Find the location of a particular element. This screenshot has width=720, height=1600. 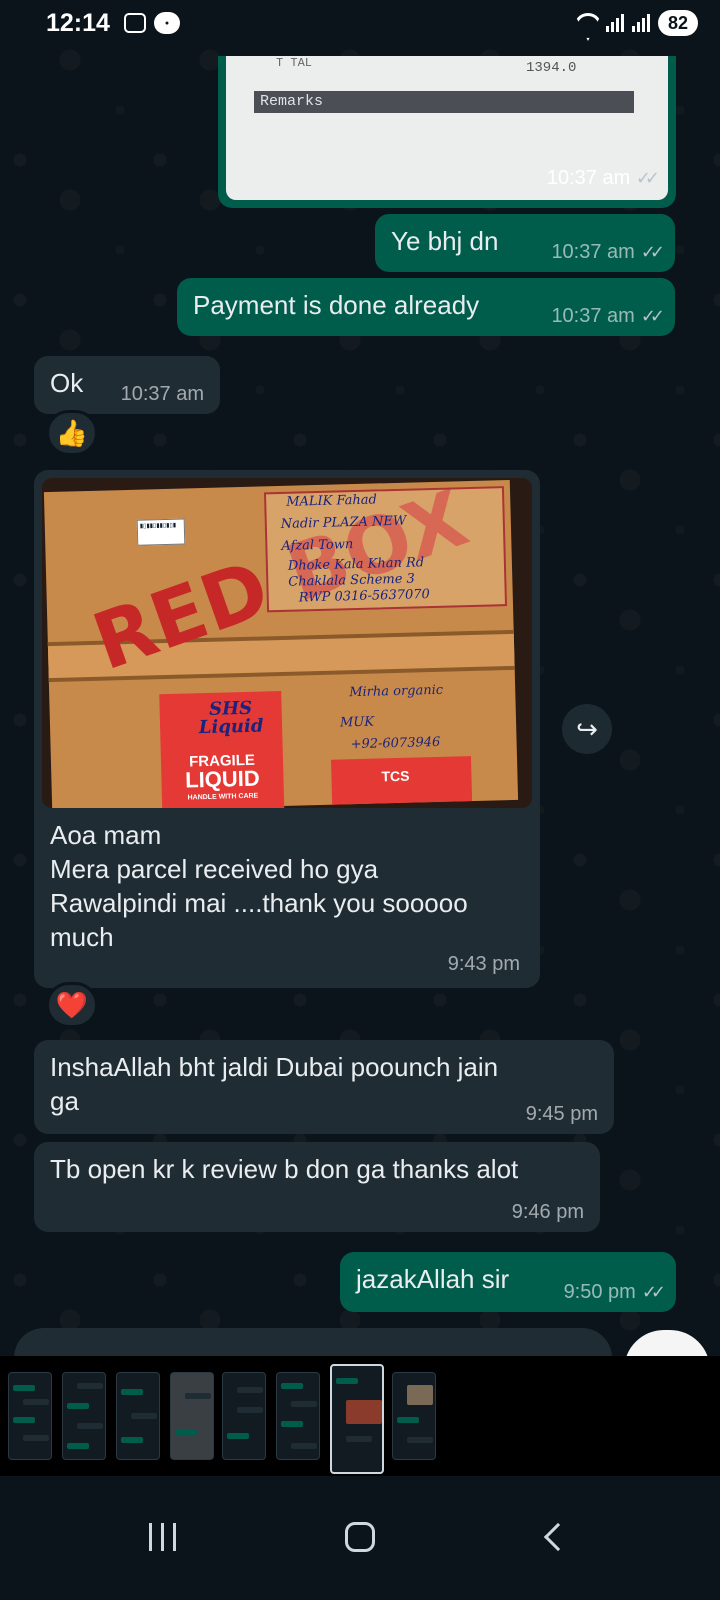

message-meta: 9:46 pm is located at coordinates (548, 1212).